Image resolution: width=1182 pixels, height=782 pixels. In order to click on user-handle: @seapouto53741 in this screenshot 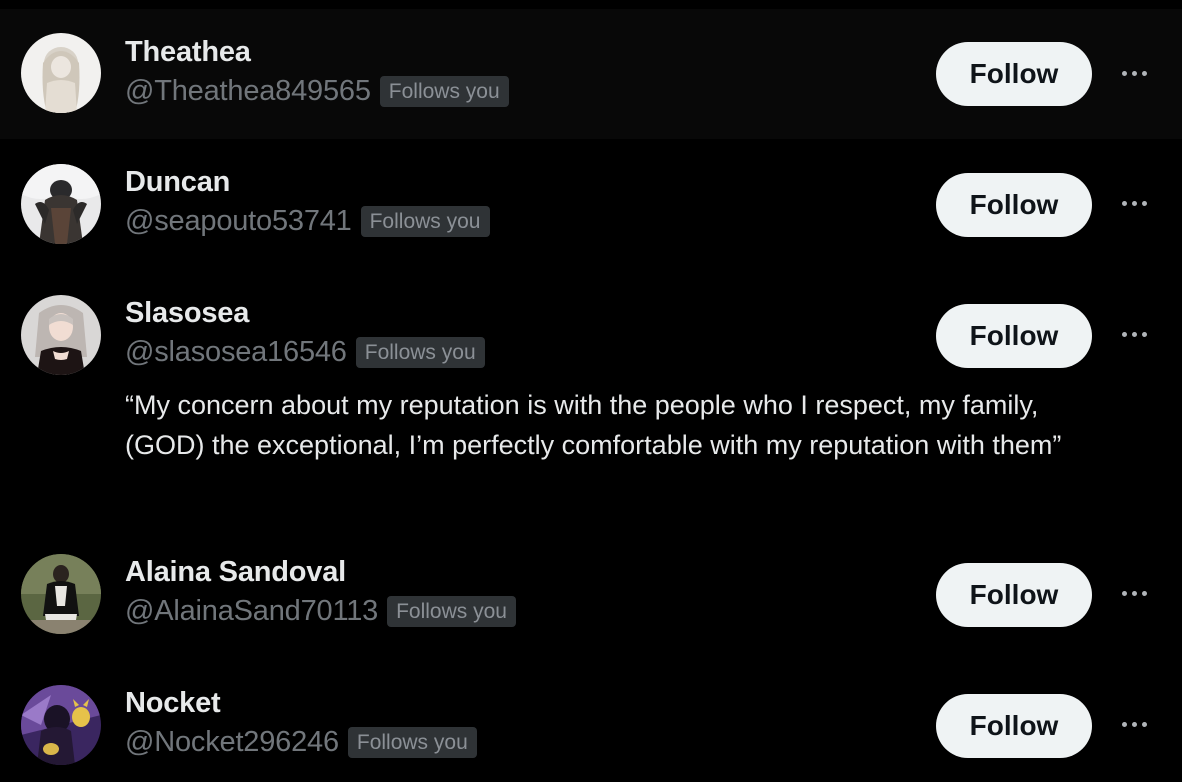, I will do `click(238, 221)`.